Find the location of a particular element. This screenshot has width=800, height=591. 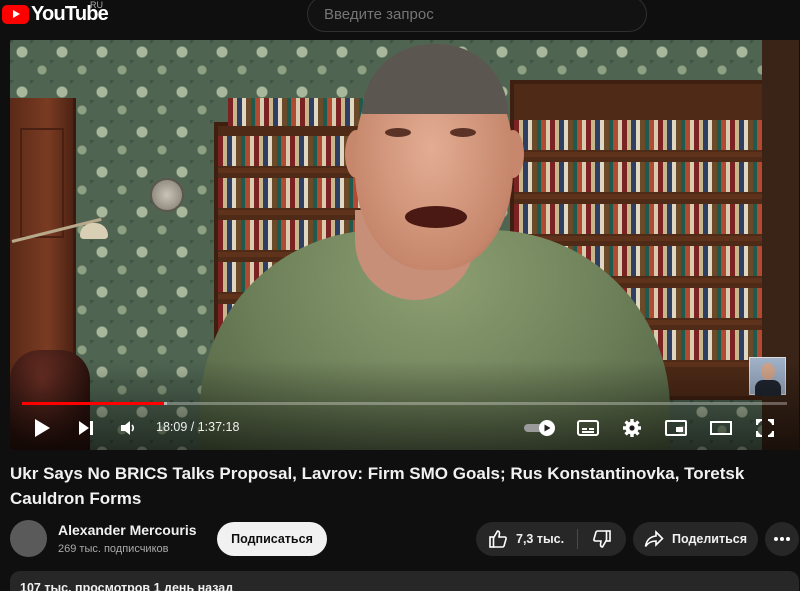

next-button is located at coordinates (86, 428).